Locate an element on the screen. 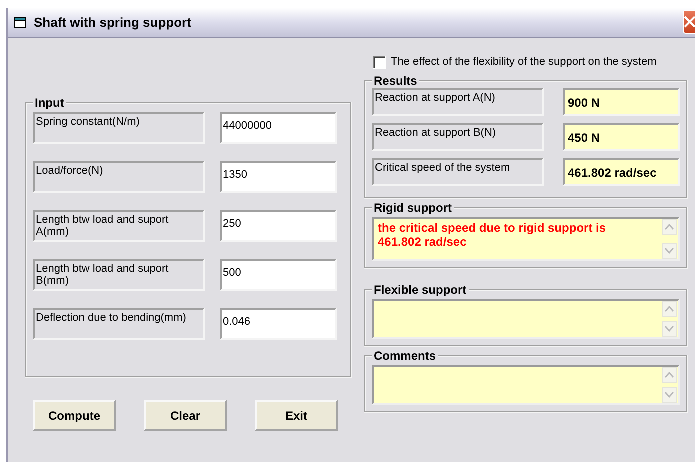 The height and width of the screenshot is (462, 695). text-area: the critical speed due to rigid support is 461.802 rad/sec is located at coordinates (526, 239).